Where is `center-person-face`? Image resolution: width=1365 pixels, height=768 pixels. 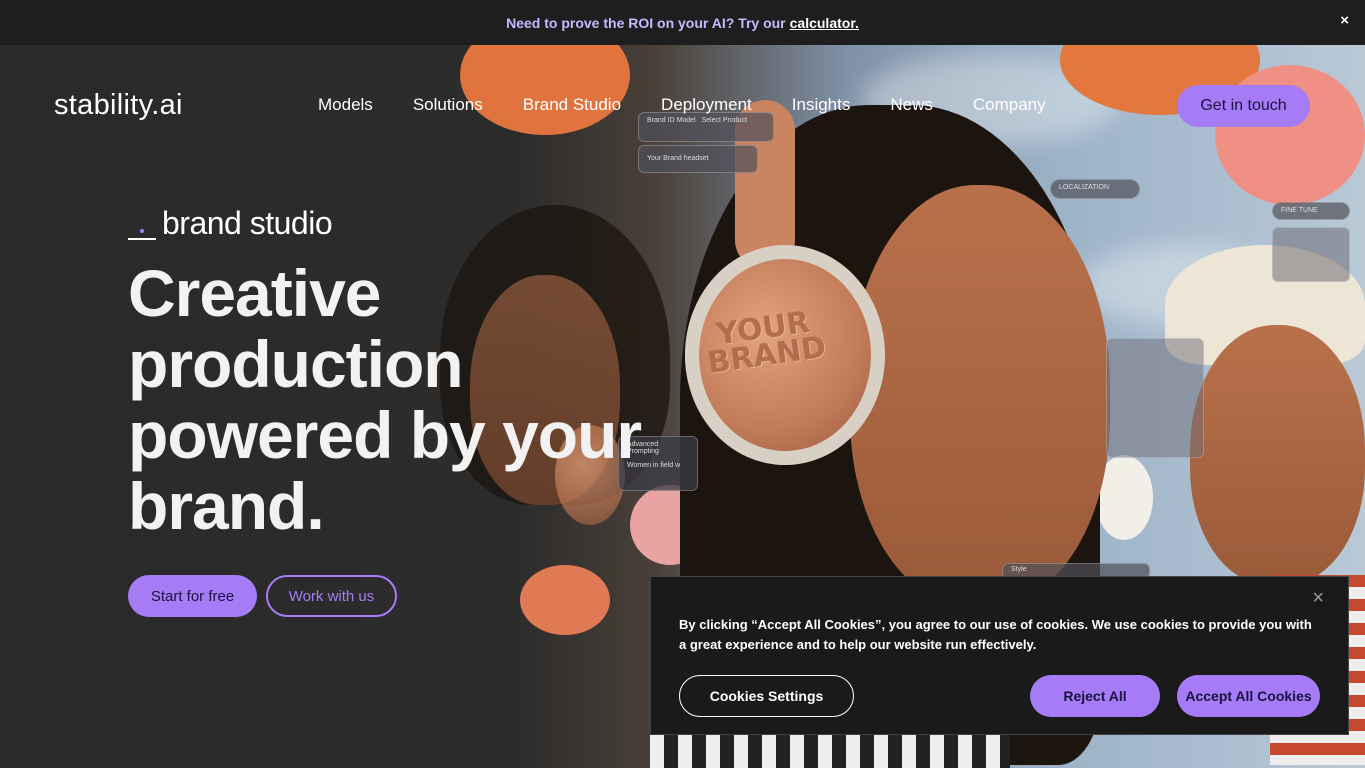 center-person-face is located at coordinates (980, 395).